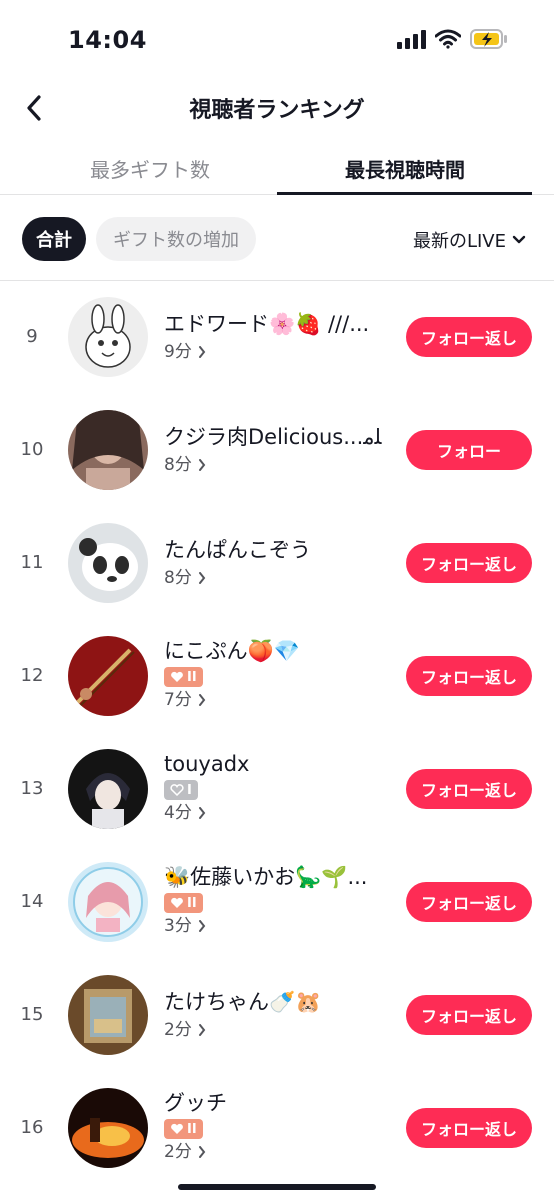 This screenshot has height=1200, width=554. What do you see at coordinates (150, 168) in the screenshot?
I see `tab-most-gifts: 最多ギフト数` at bounding box center [150, 168].